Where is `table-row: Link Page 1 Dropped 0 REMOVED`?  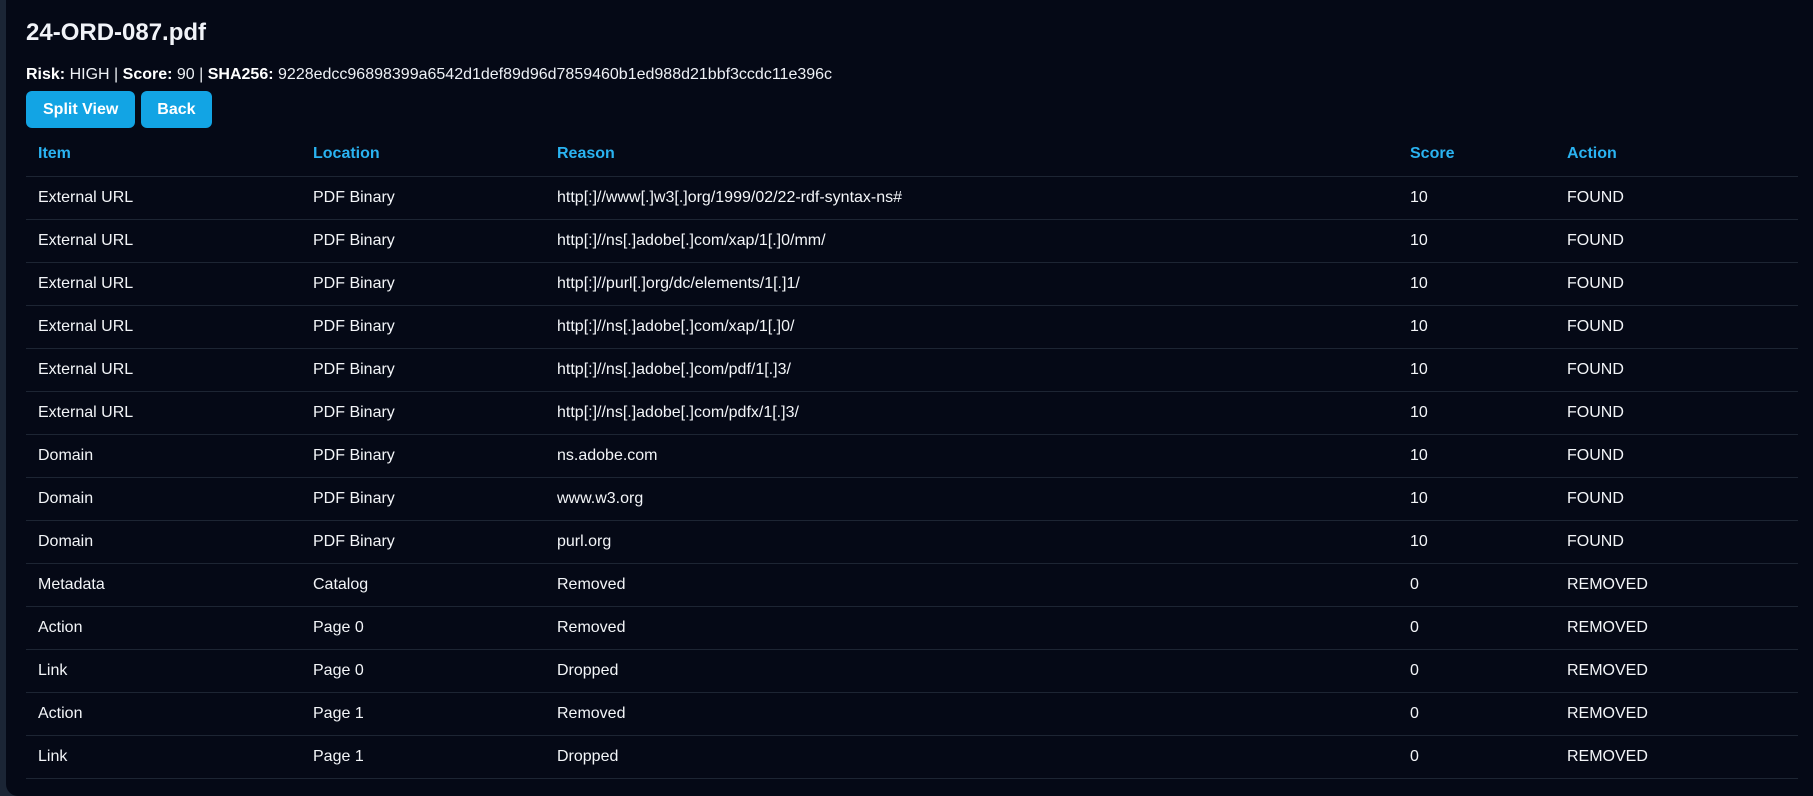 table-row: Link Page 1 Dropped 0 REMOVED is located at coordinates (912, 757).